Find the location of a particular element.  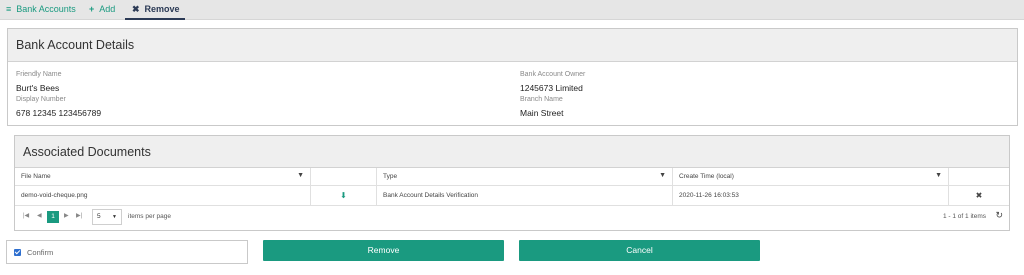

column-create-time-label: Create Time (local) is located at coordinates (706, 176).